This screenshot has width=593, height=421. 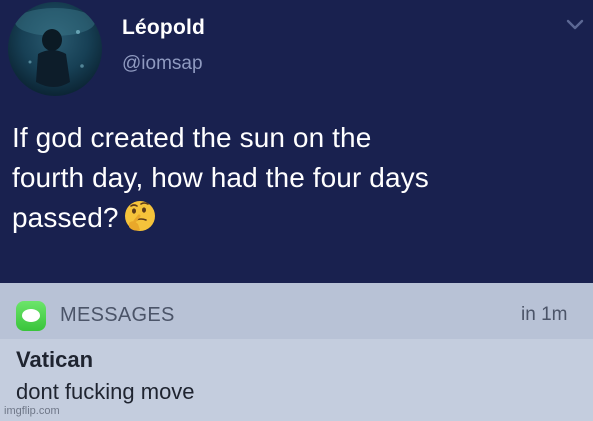 I want to click on messages-icon, so click(x=31, y=316).